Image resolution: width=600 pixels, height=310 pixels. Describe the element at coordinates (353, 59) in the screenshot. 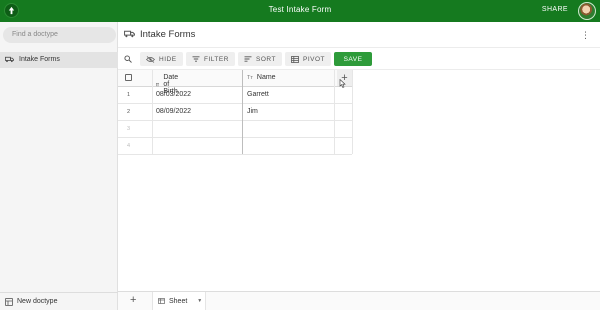

I see `save-button: SAVE` at that location.